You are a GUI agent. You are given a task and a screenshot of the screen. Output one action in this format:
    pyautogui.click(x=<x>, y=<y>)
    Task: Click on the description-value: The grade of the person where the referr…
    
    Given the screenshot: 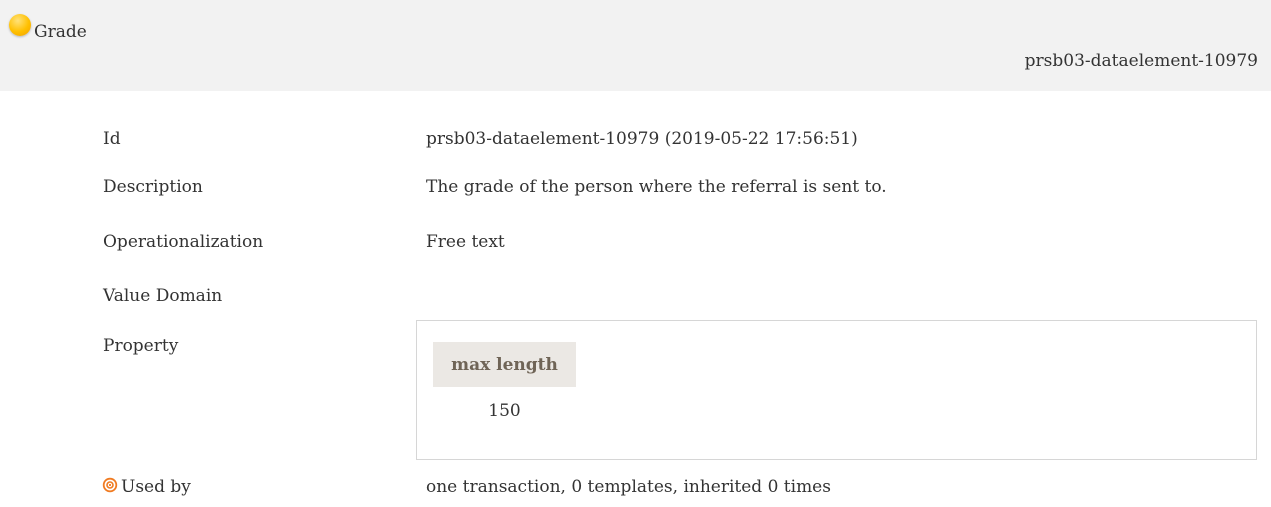 What is the action you would take?
    pyautogui.click(x=656, y=187)
    